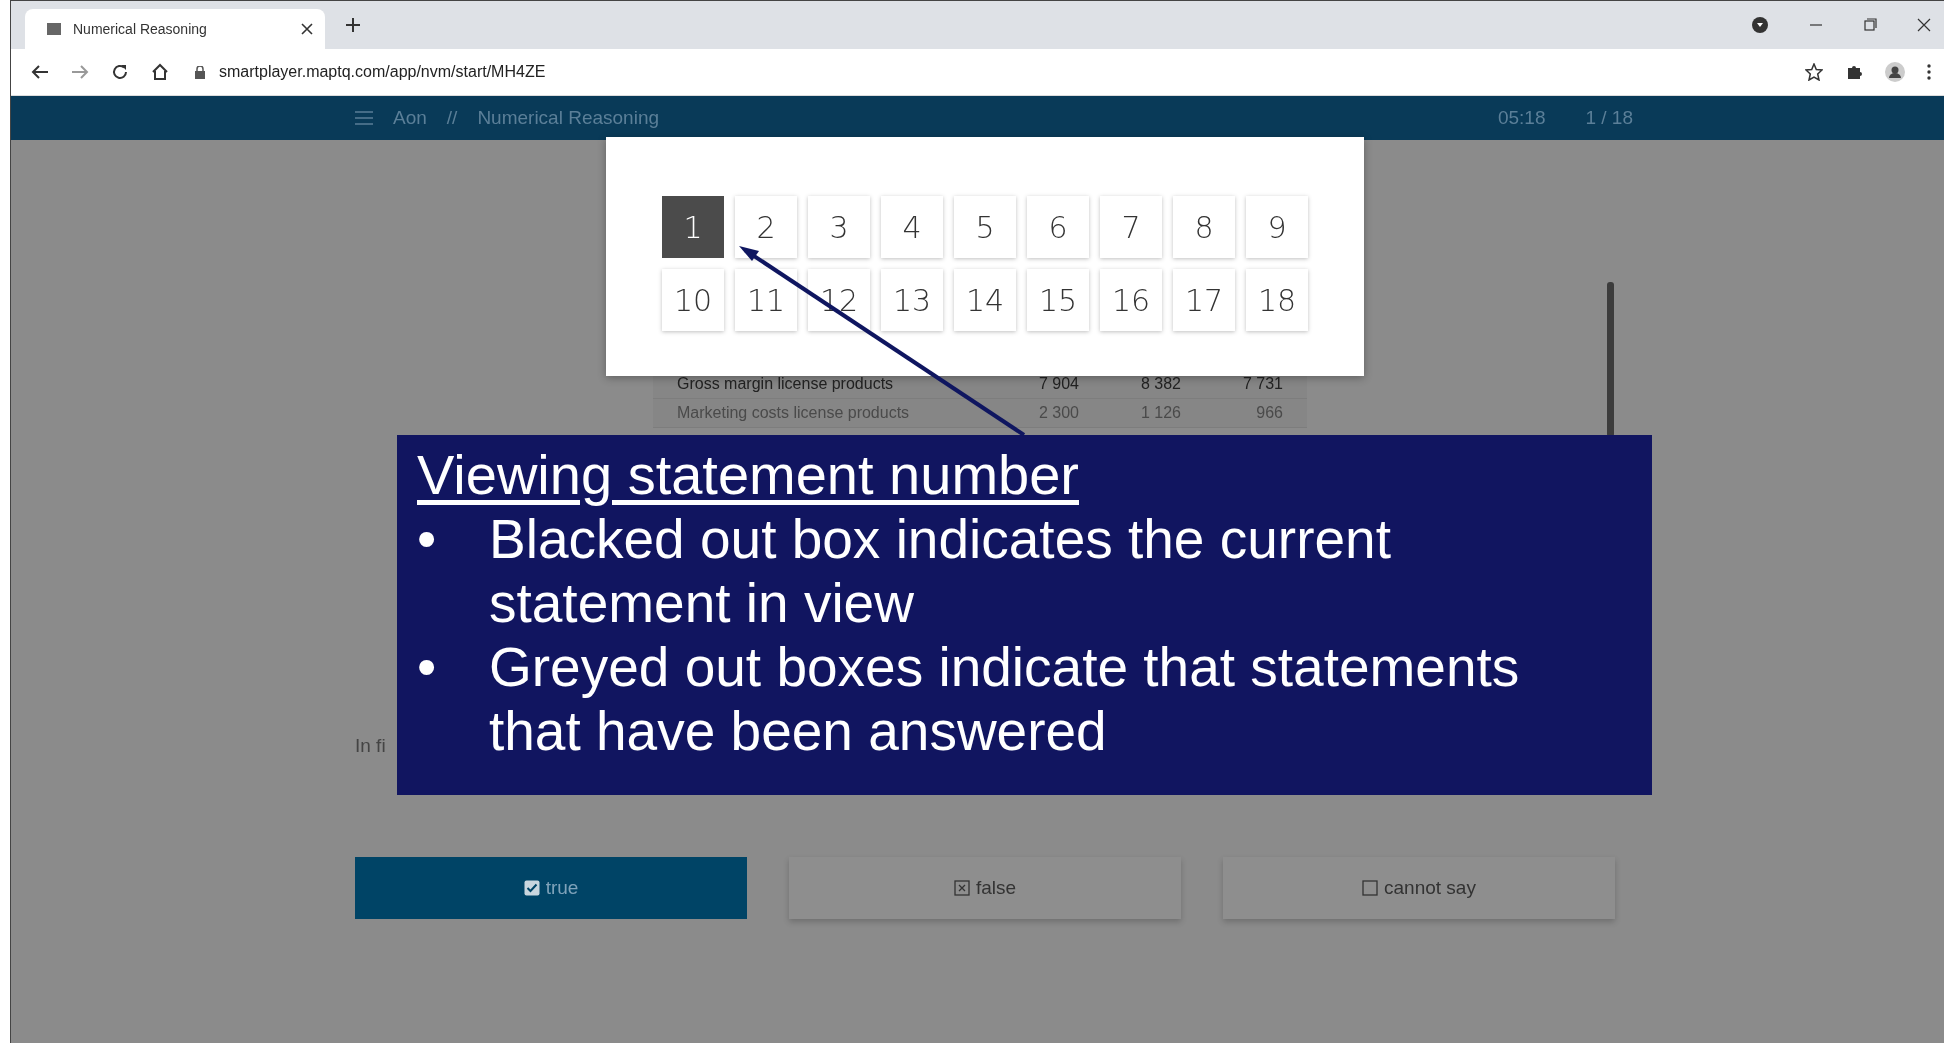 The image size is (1944, 1043). I want to click on statement-number-button: 1, so click(693, 227).